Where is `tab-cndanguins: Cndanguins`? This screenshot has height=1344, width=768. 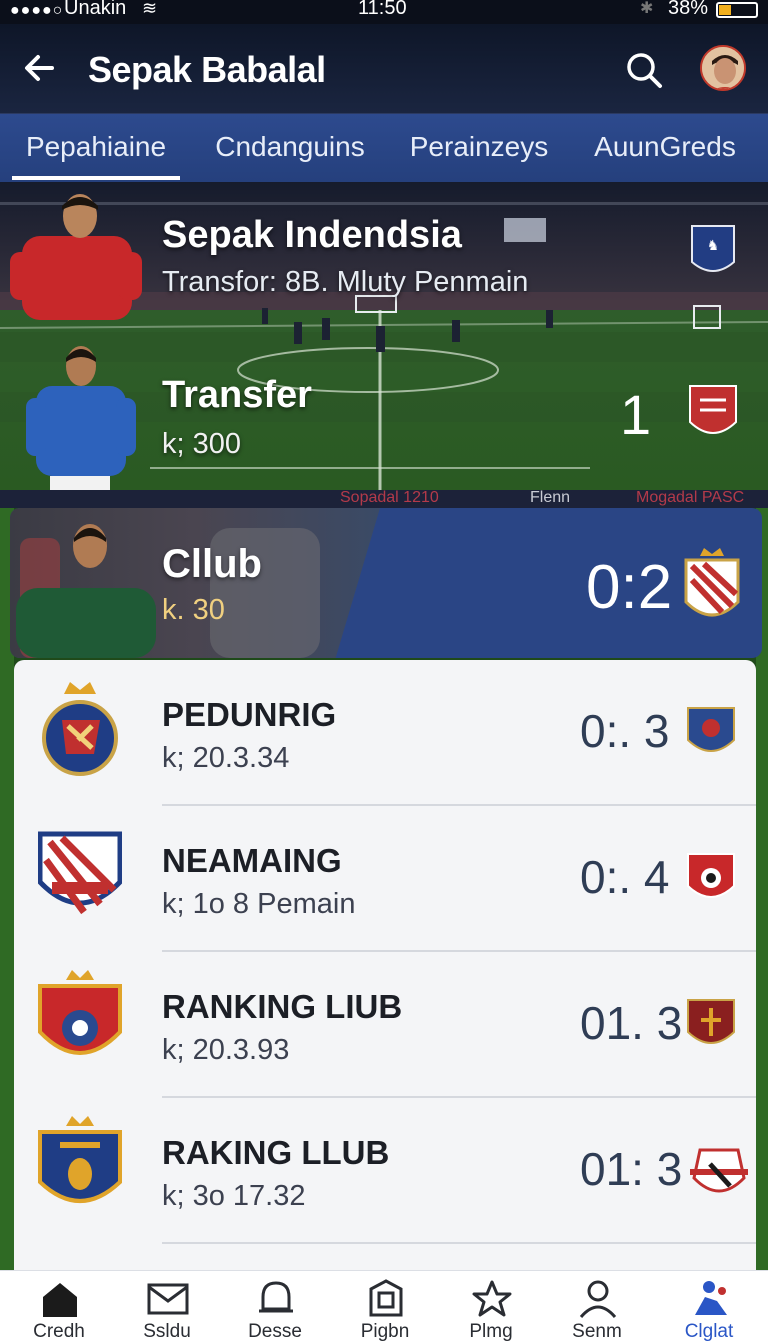
tab-cndanguins: Cndanguins is located at coordinates (290, 148).